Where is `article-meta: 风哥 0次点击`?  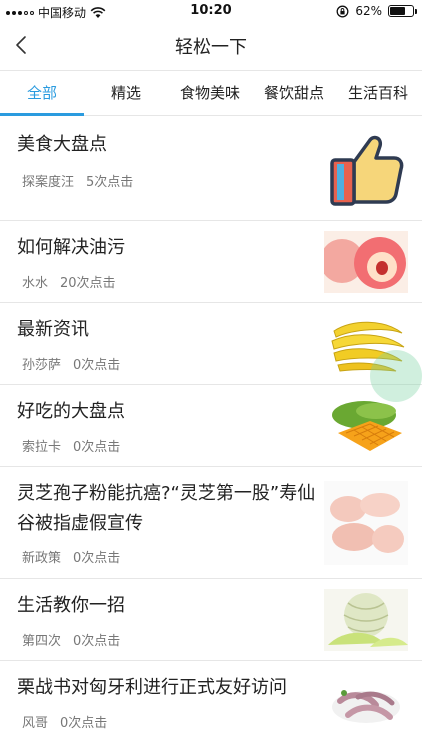 article-meta: 风哥 0次点击 is located at coordinates (64, 721).